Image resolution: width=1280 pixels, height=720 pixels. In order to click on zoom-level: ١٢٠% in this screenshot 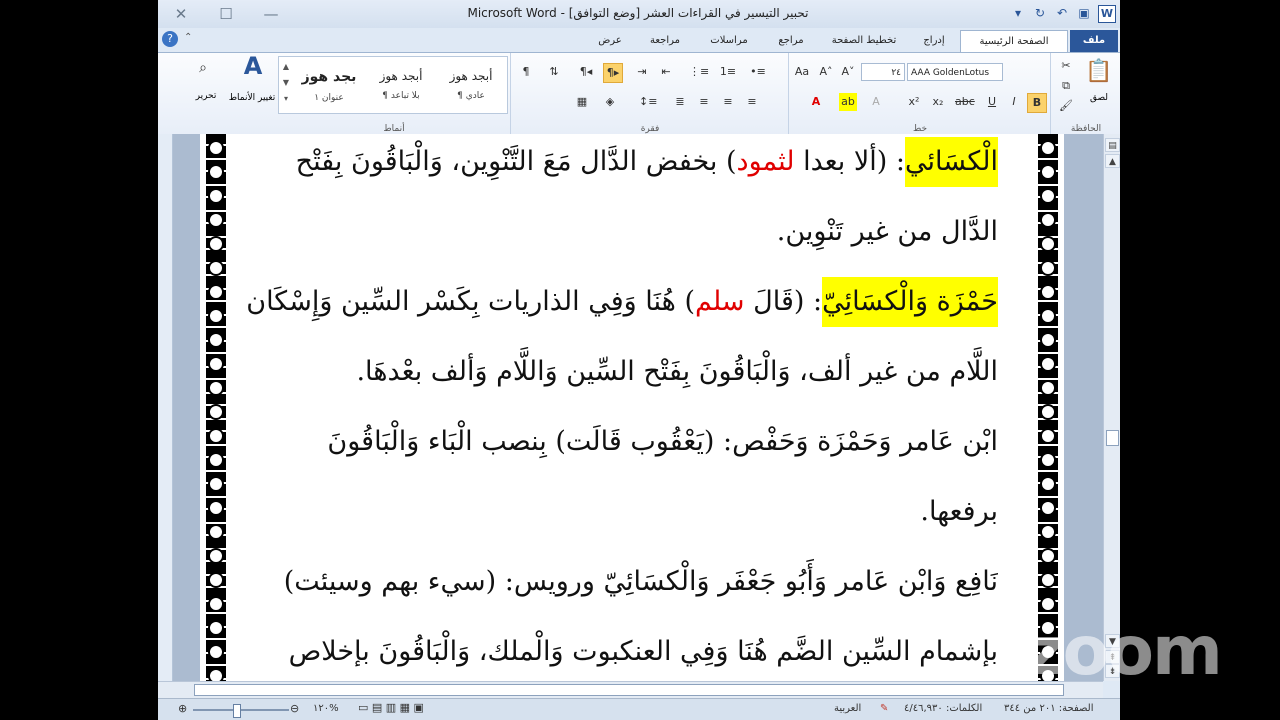, I will do `click(326, 708)`.